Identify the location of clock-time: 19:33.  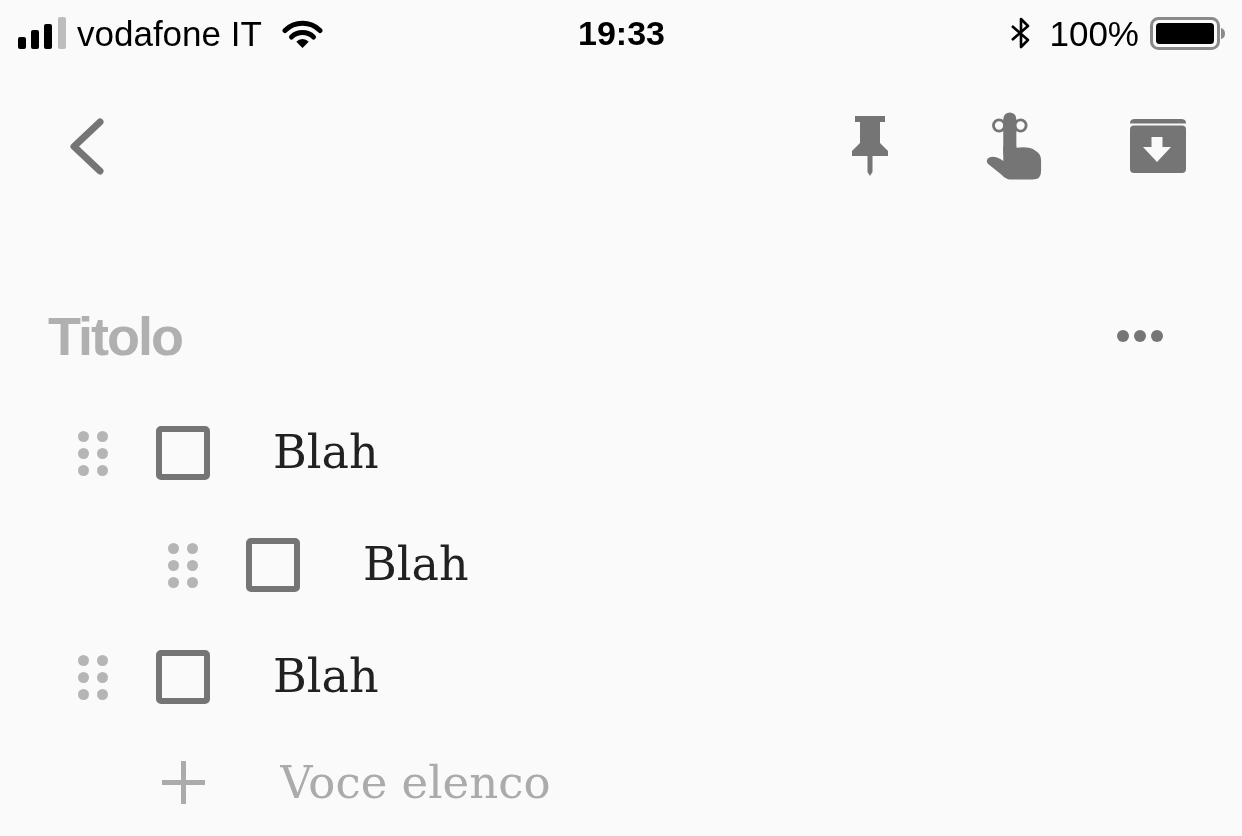
(621, 33).